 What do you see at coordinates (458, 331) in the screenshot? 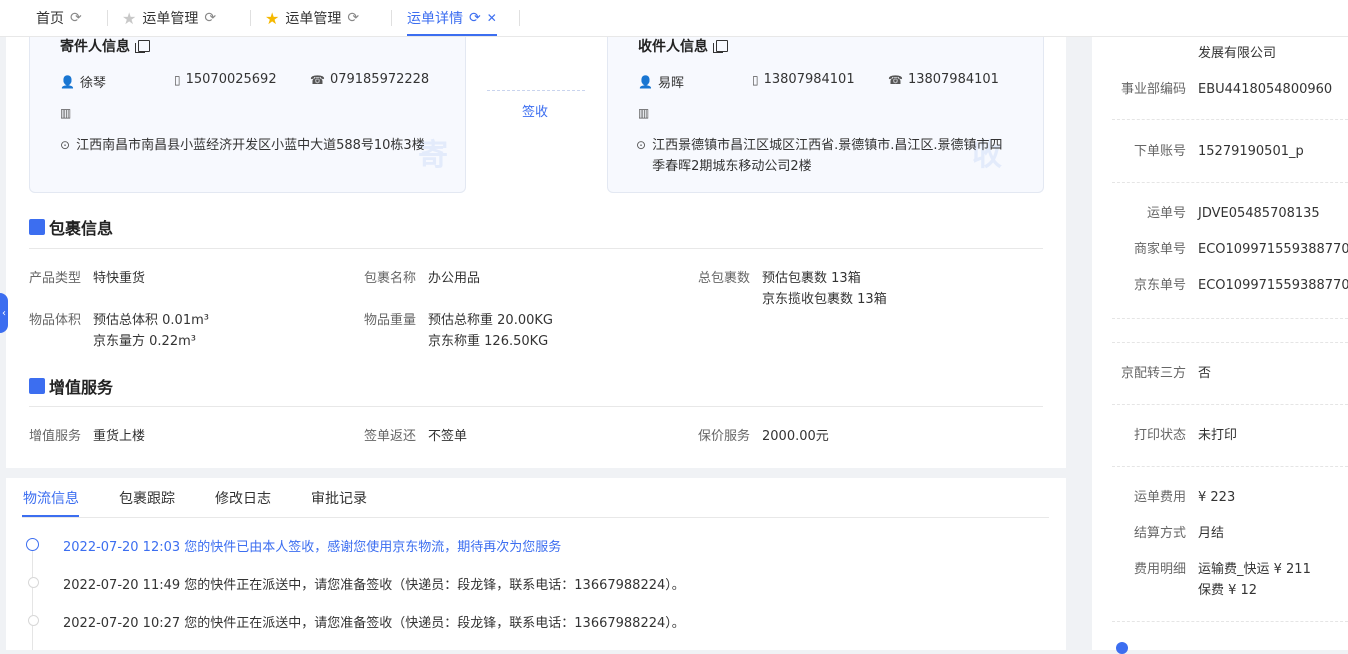
I see `item-weight: 物品重量 预估总称重 20.00KG 京东称重 126.50KG` at bounding box center [458, 331].